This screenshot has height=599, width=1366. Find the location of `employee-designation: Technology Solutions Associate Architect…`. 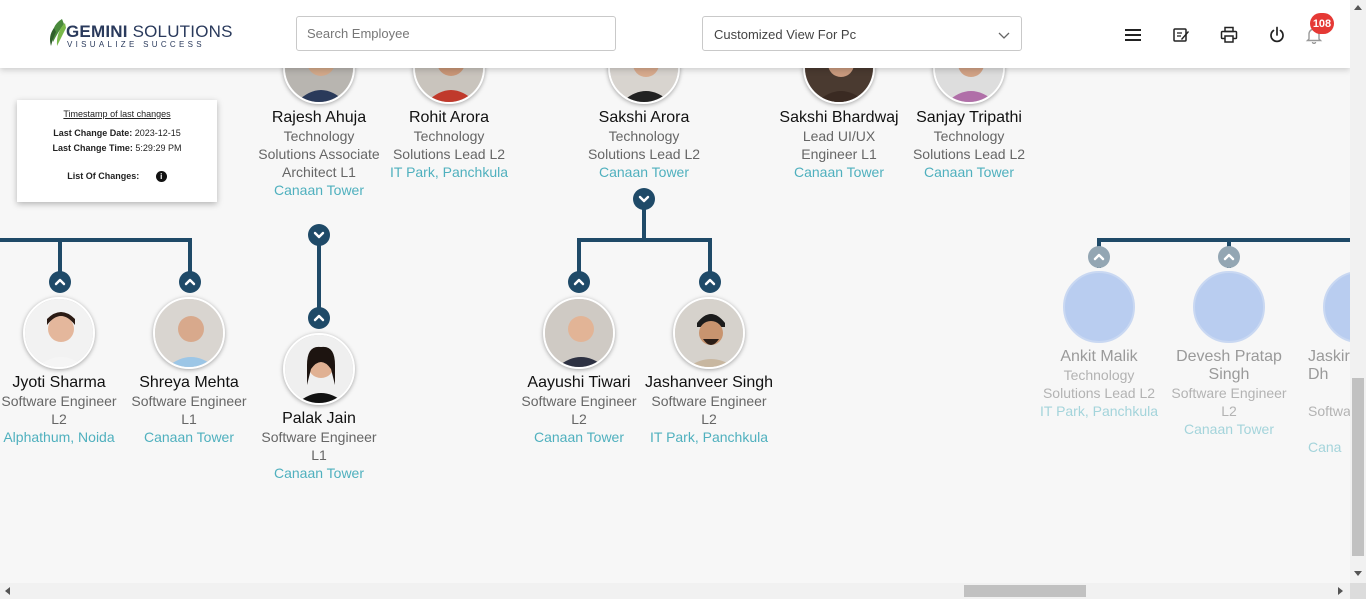

employee-designation: Technology Solutions Associate Architect… is located at coordinates (319, 154).